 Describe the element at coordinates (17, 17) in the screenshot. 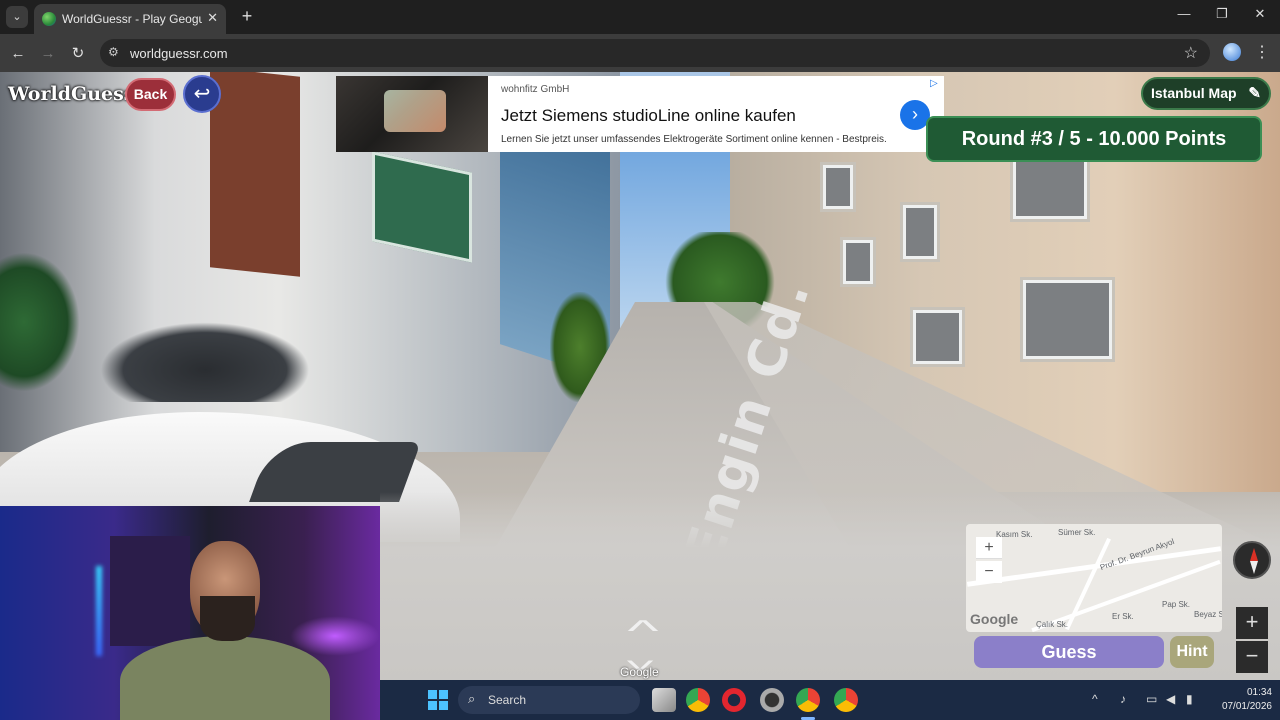

I see `tab-search-menu: ⌄` at that location.